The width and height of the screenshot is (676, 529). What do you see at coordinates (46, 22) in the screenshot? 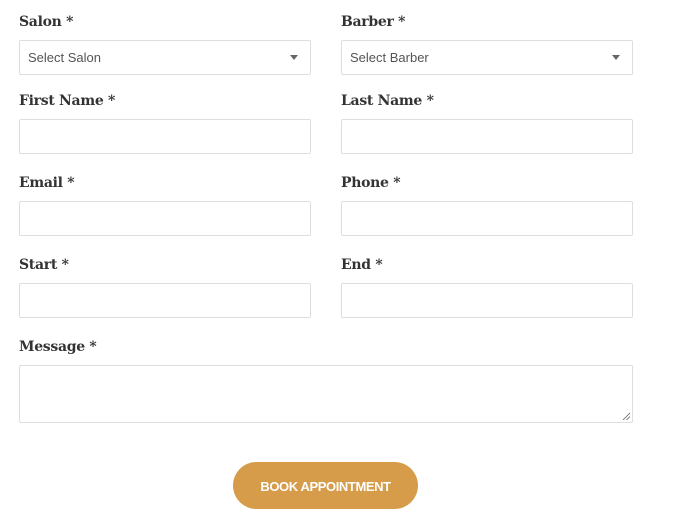
I see `salon-label: Salon *` at bounding box center [46, 22].